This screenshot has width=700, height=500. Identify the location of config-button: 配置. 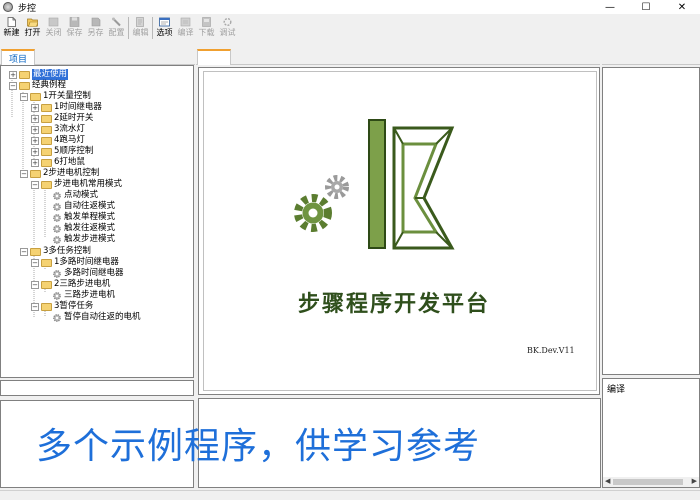
(116, 28).